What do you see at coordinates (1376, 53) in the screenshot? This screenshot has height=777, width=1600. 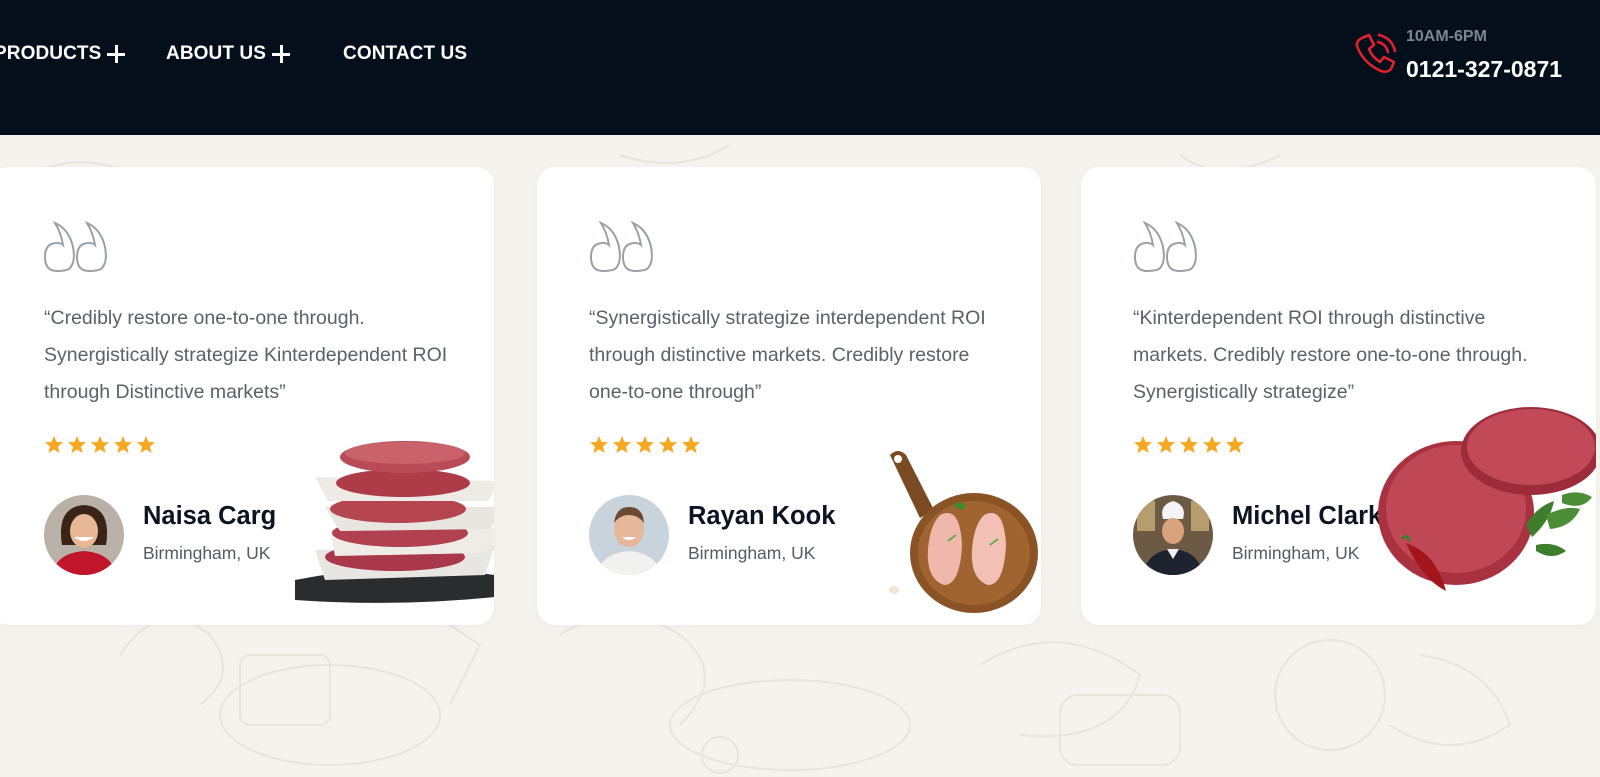 I see `phone-icon` at bounding box center [1376, 53].